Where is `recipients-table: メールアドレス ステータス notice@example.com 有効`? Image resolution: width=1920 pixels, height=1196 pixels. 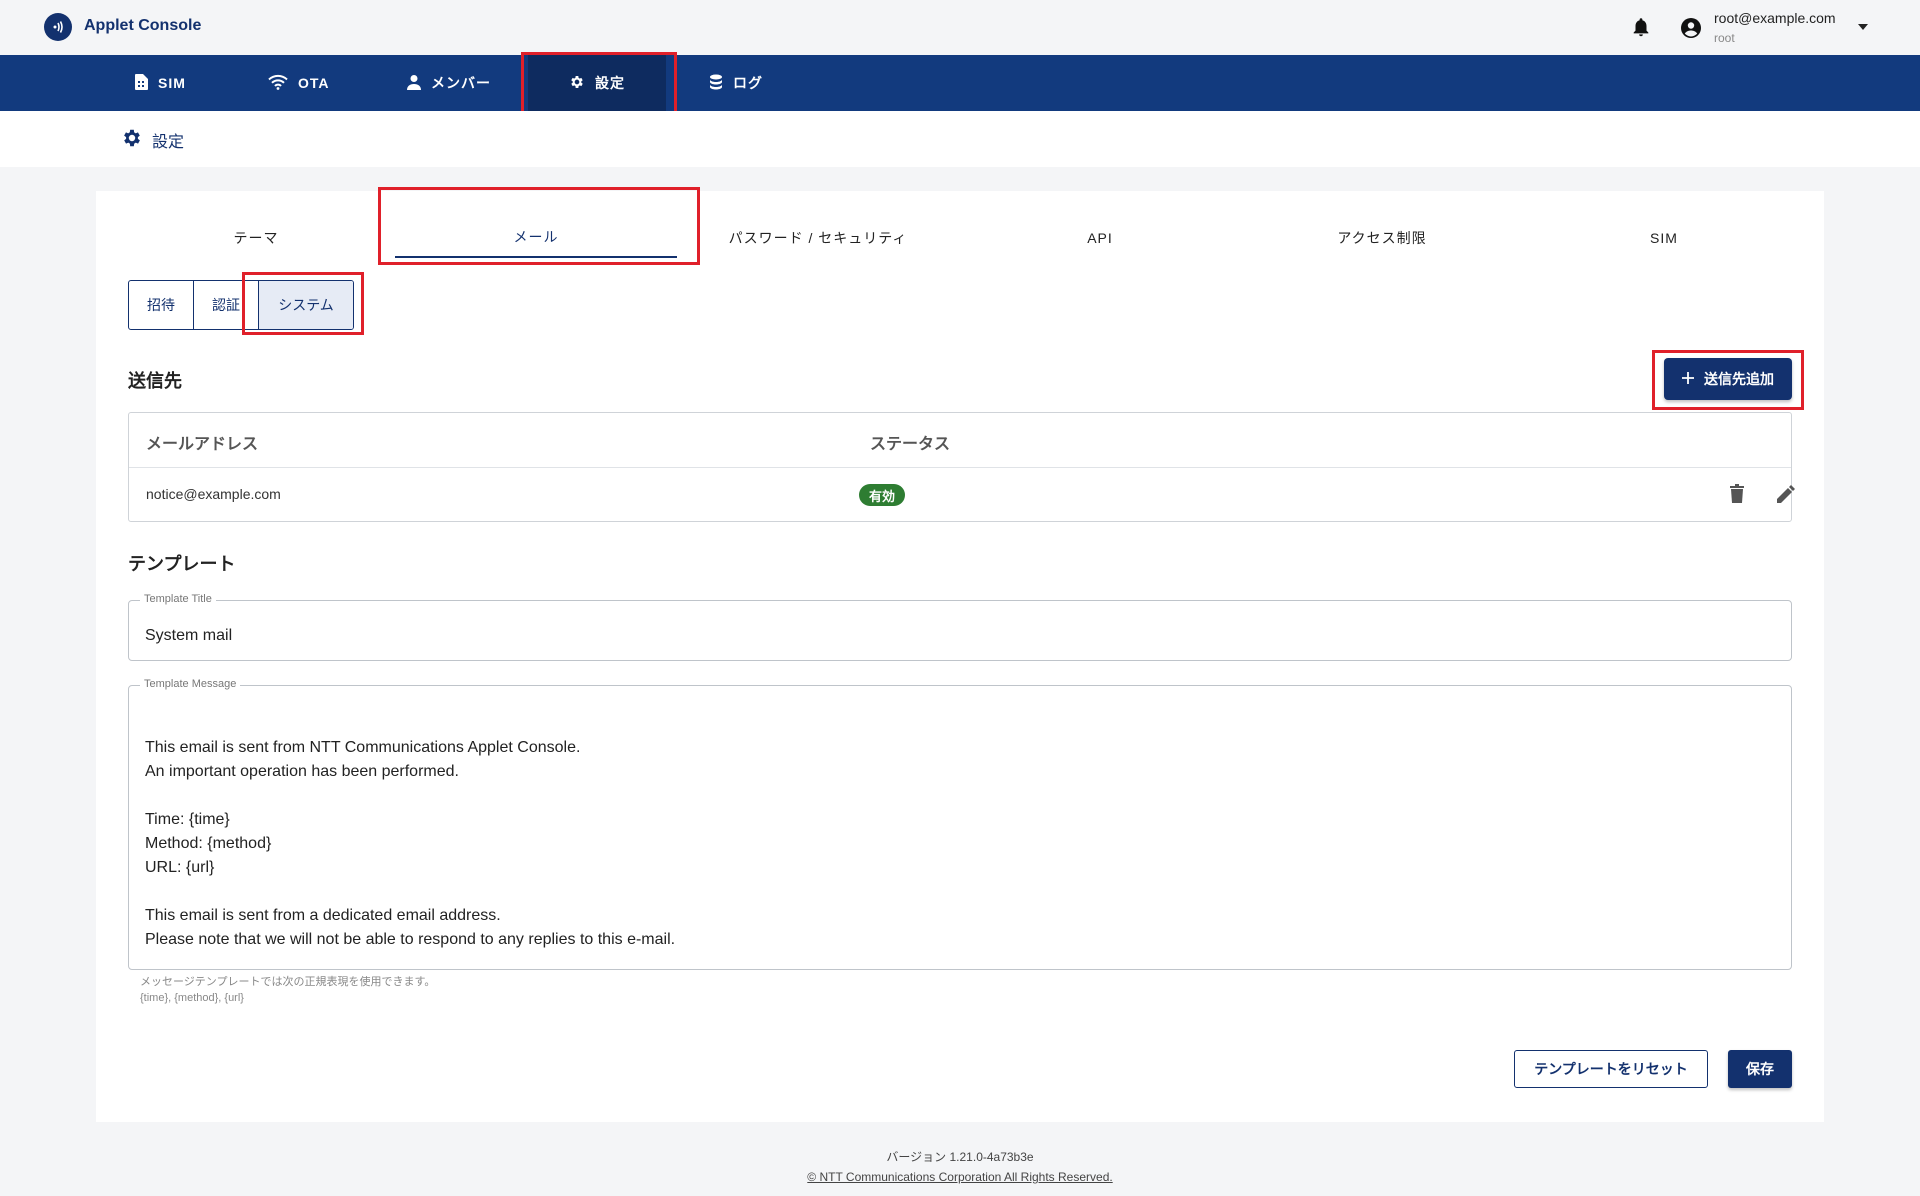
recipients-table: メールアドレス ステータス notice@example.com 有効 is located at coordinates (961, 467).